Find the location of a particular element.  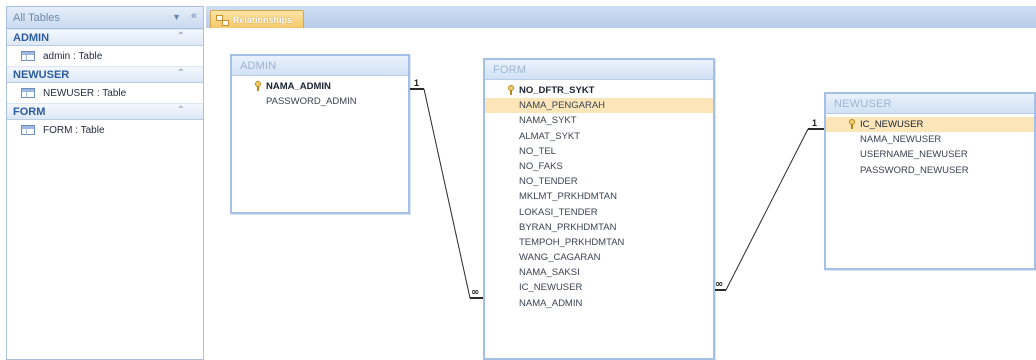

nav-group-label: NEWUSER is located at coordinates (41, 74).